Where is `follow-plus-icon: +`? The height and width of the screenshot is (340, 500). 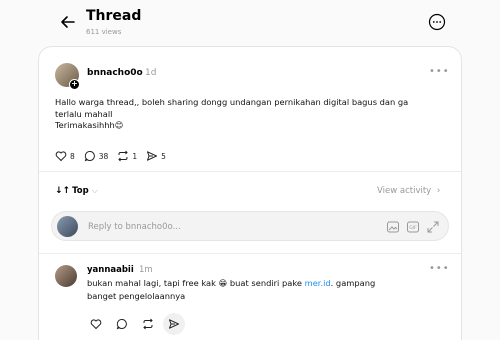 follow-plus-icon: + is located at coordinates (74, 84).